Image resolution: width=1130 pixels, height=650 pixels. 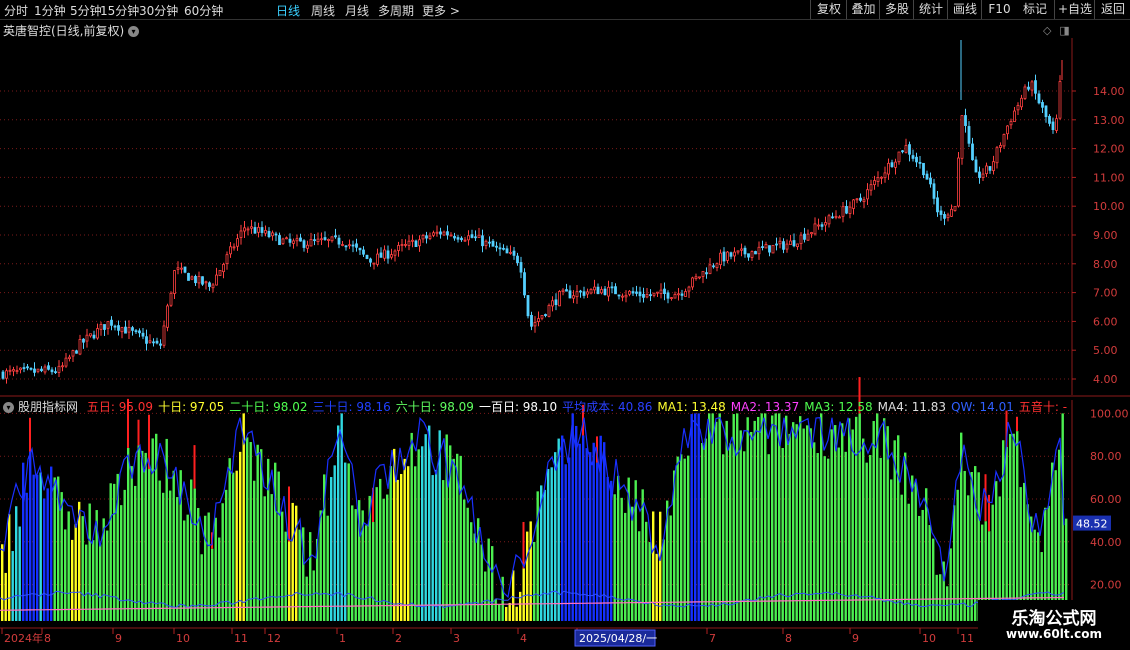 What do you see at coordinates (342, 638) in the screenshot?
I see `x-axis-label: 1` at bounding box center [342, 638].